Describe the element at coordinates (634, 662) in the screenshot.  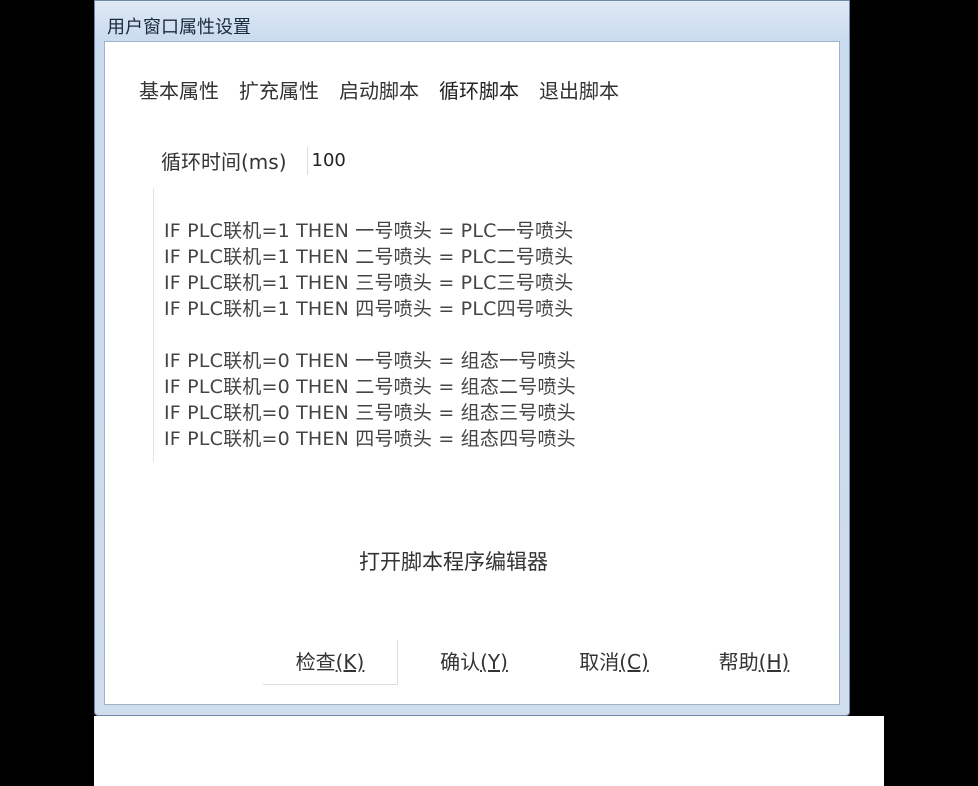
I see `cancel-button-hotkey: (C)` at that location.